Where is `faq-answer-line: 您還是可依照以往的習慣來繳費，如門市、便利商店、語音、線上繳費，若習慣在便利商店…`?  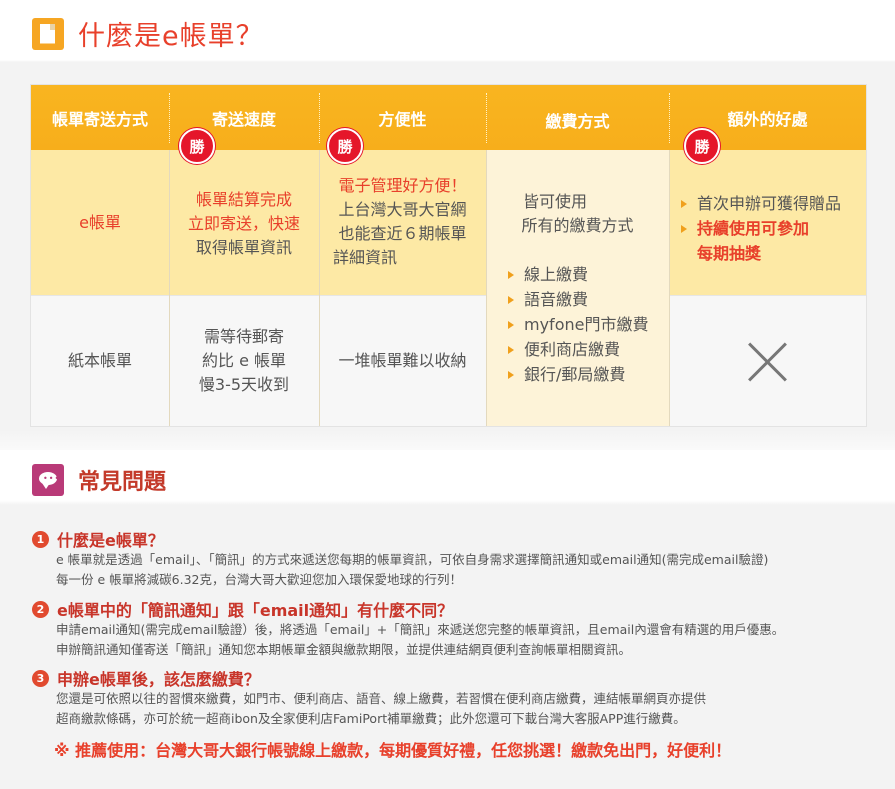 faq-answer-line: 您還是可依照以往的習慣來繳費，如門市、便利商店、語音、線上繳費，若習慣在便利商店… is located at coordinates (381, 698).